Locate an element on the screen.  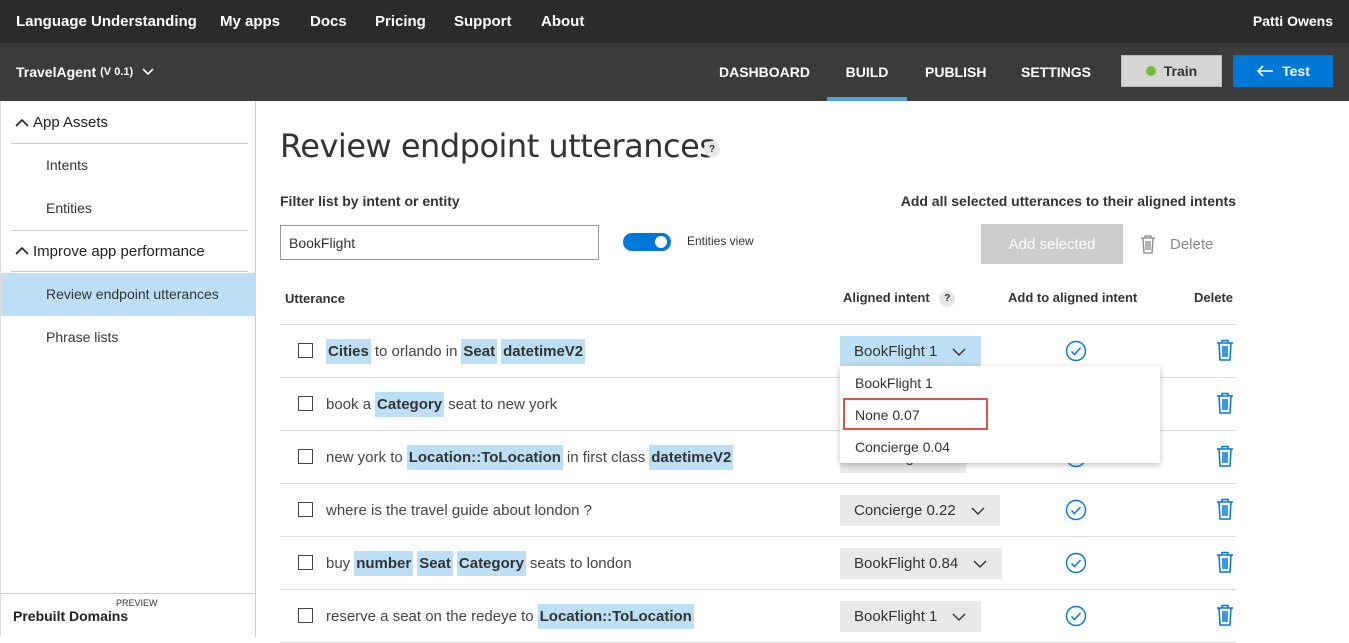
aligned-intent-label: Aligned intent is located at coordinates (886, 297).